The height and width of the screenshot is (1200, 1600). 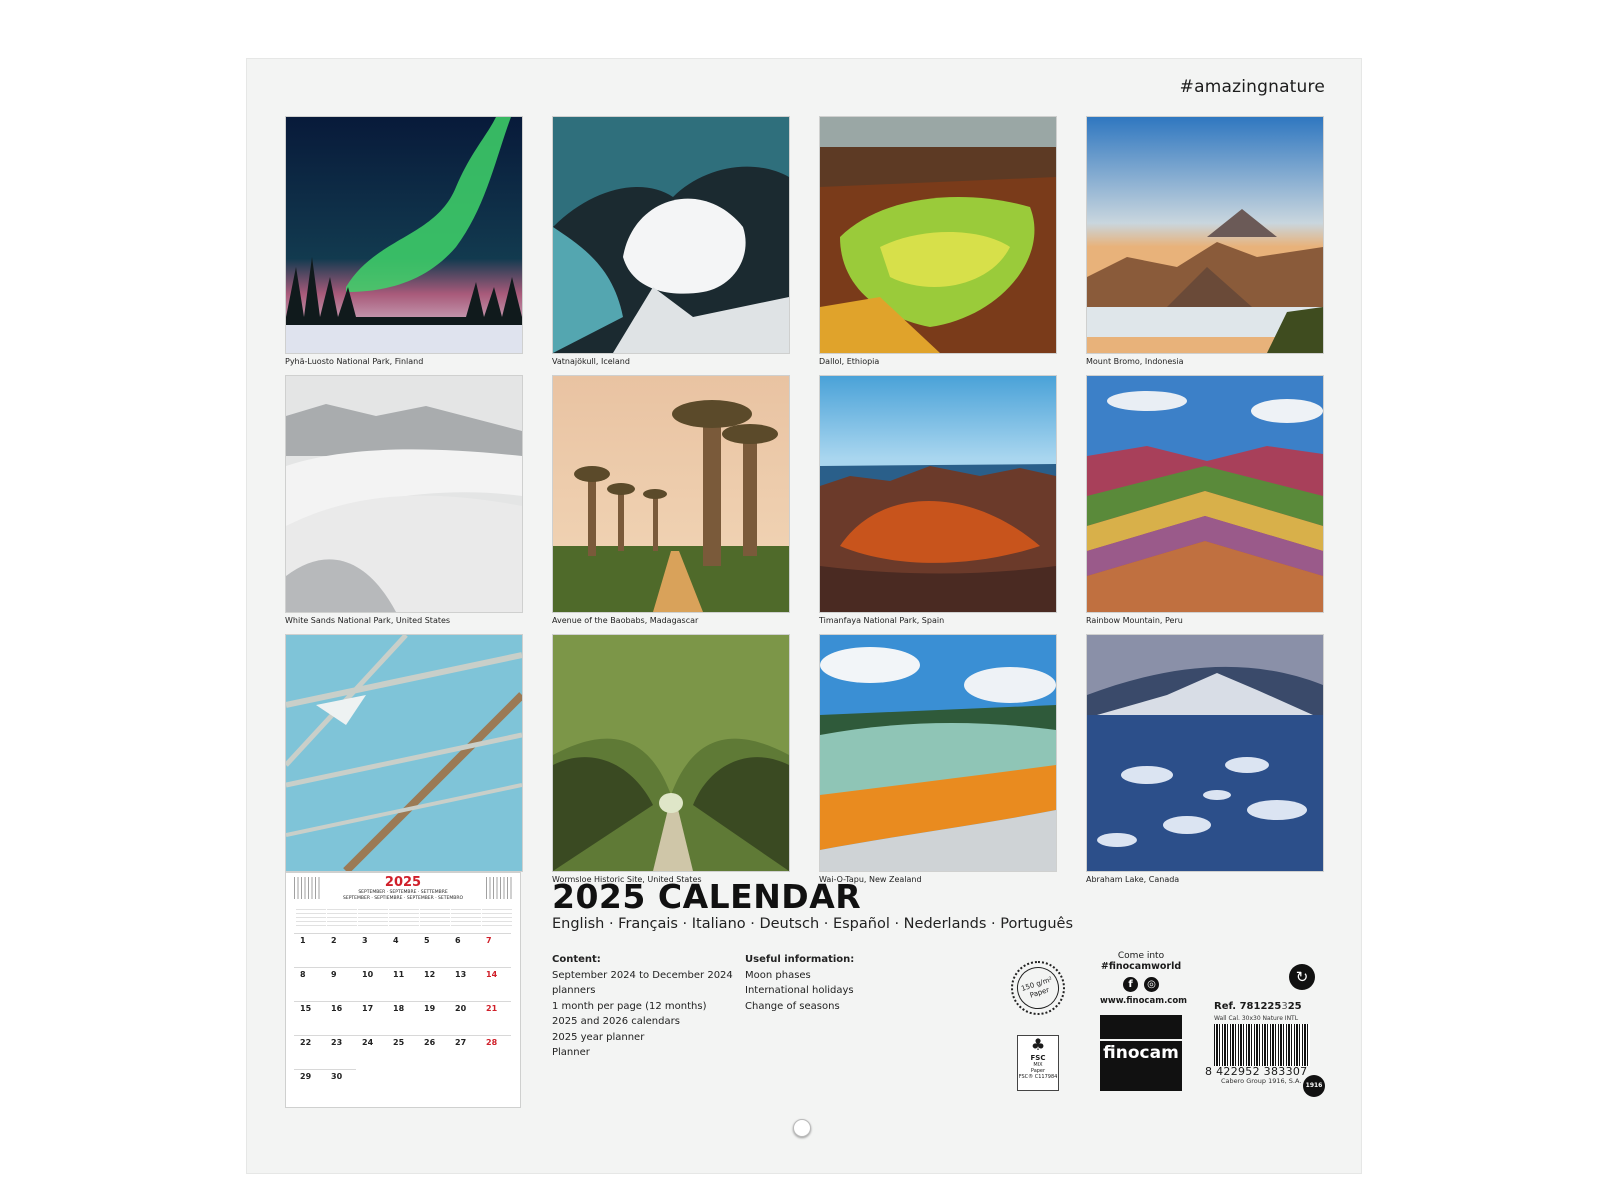 I want to click on website-link: www.finocam.com, so click(x=1143, y=1001).